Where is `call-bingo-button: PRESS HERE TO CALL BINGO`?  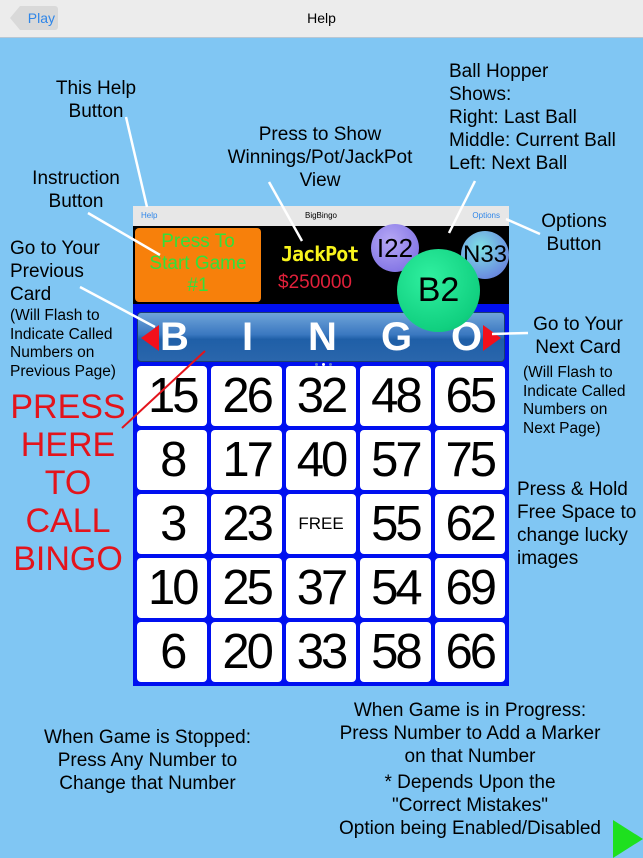
call-bingo-button: PRESS HERE TO CALL BINGO is located at coordinates (68, 483).